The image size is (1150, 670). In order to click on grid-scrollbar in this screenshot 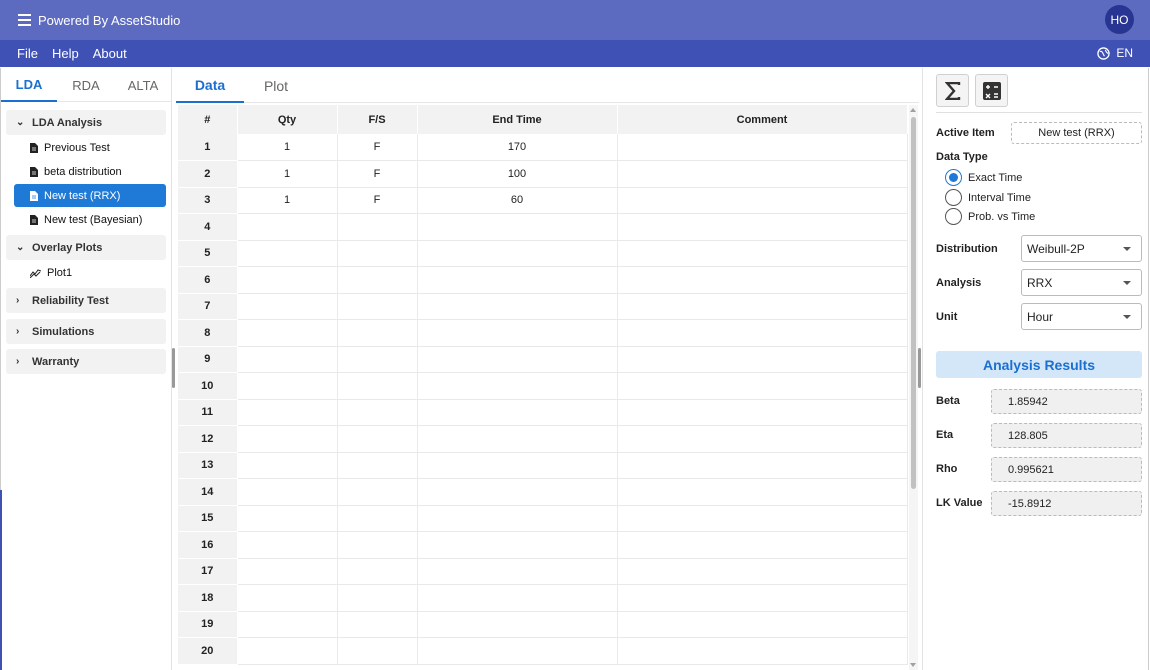, I will do `click(913, 387)`.